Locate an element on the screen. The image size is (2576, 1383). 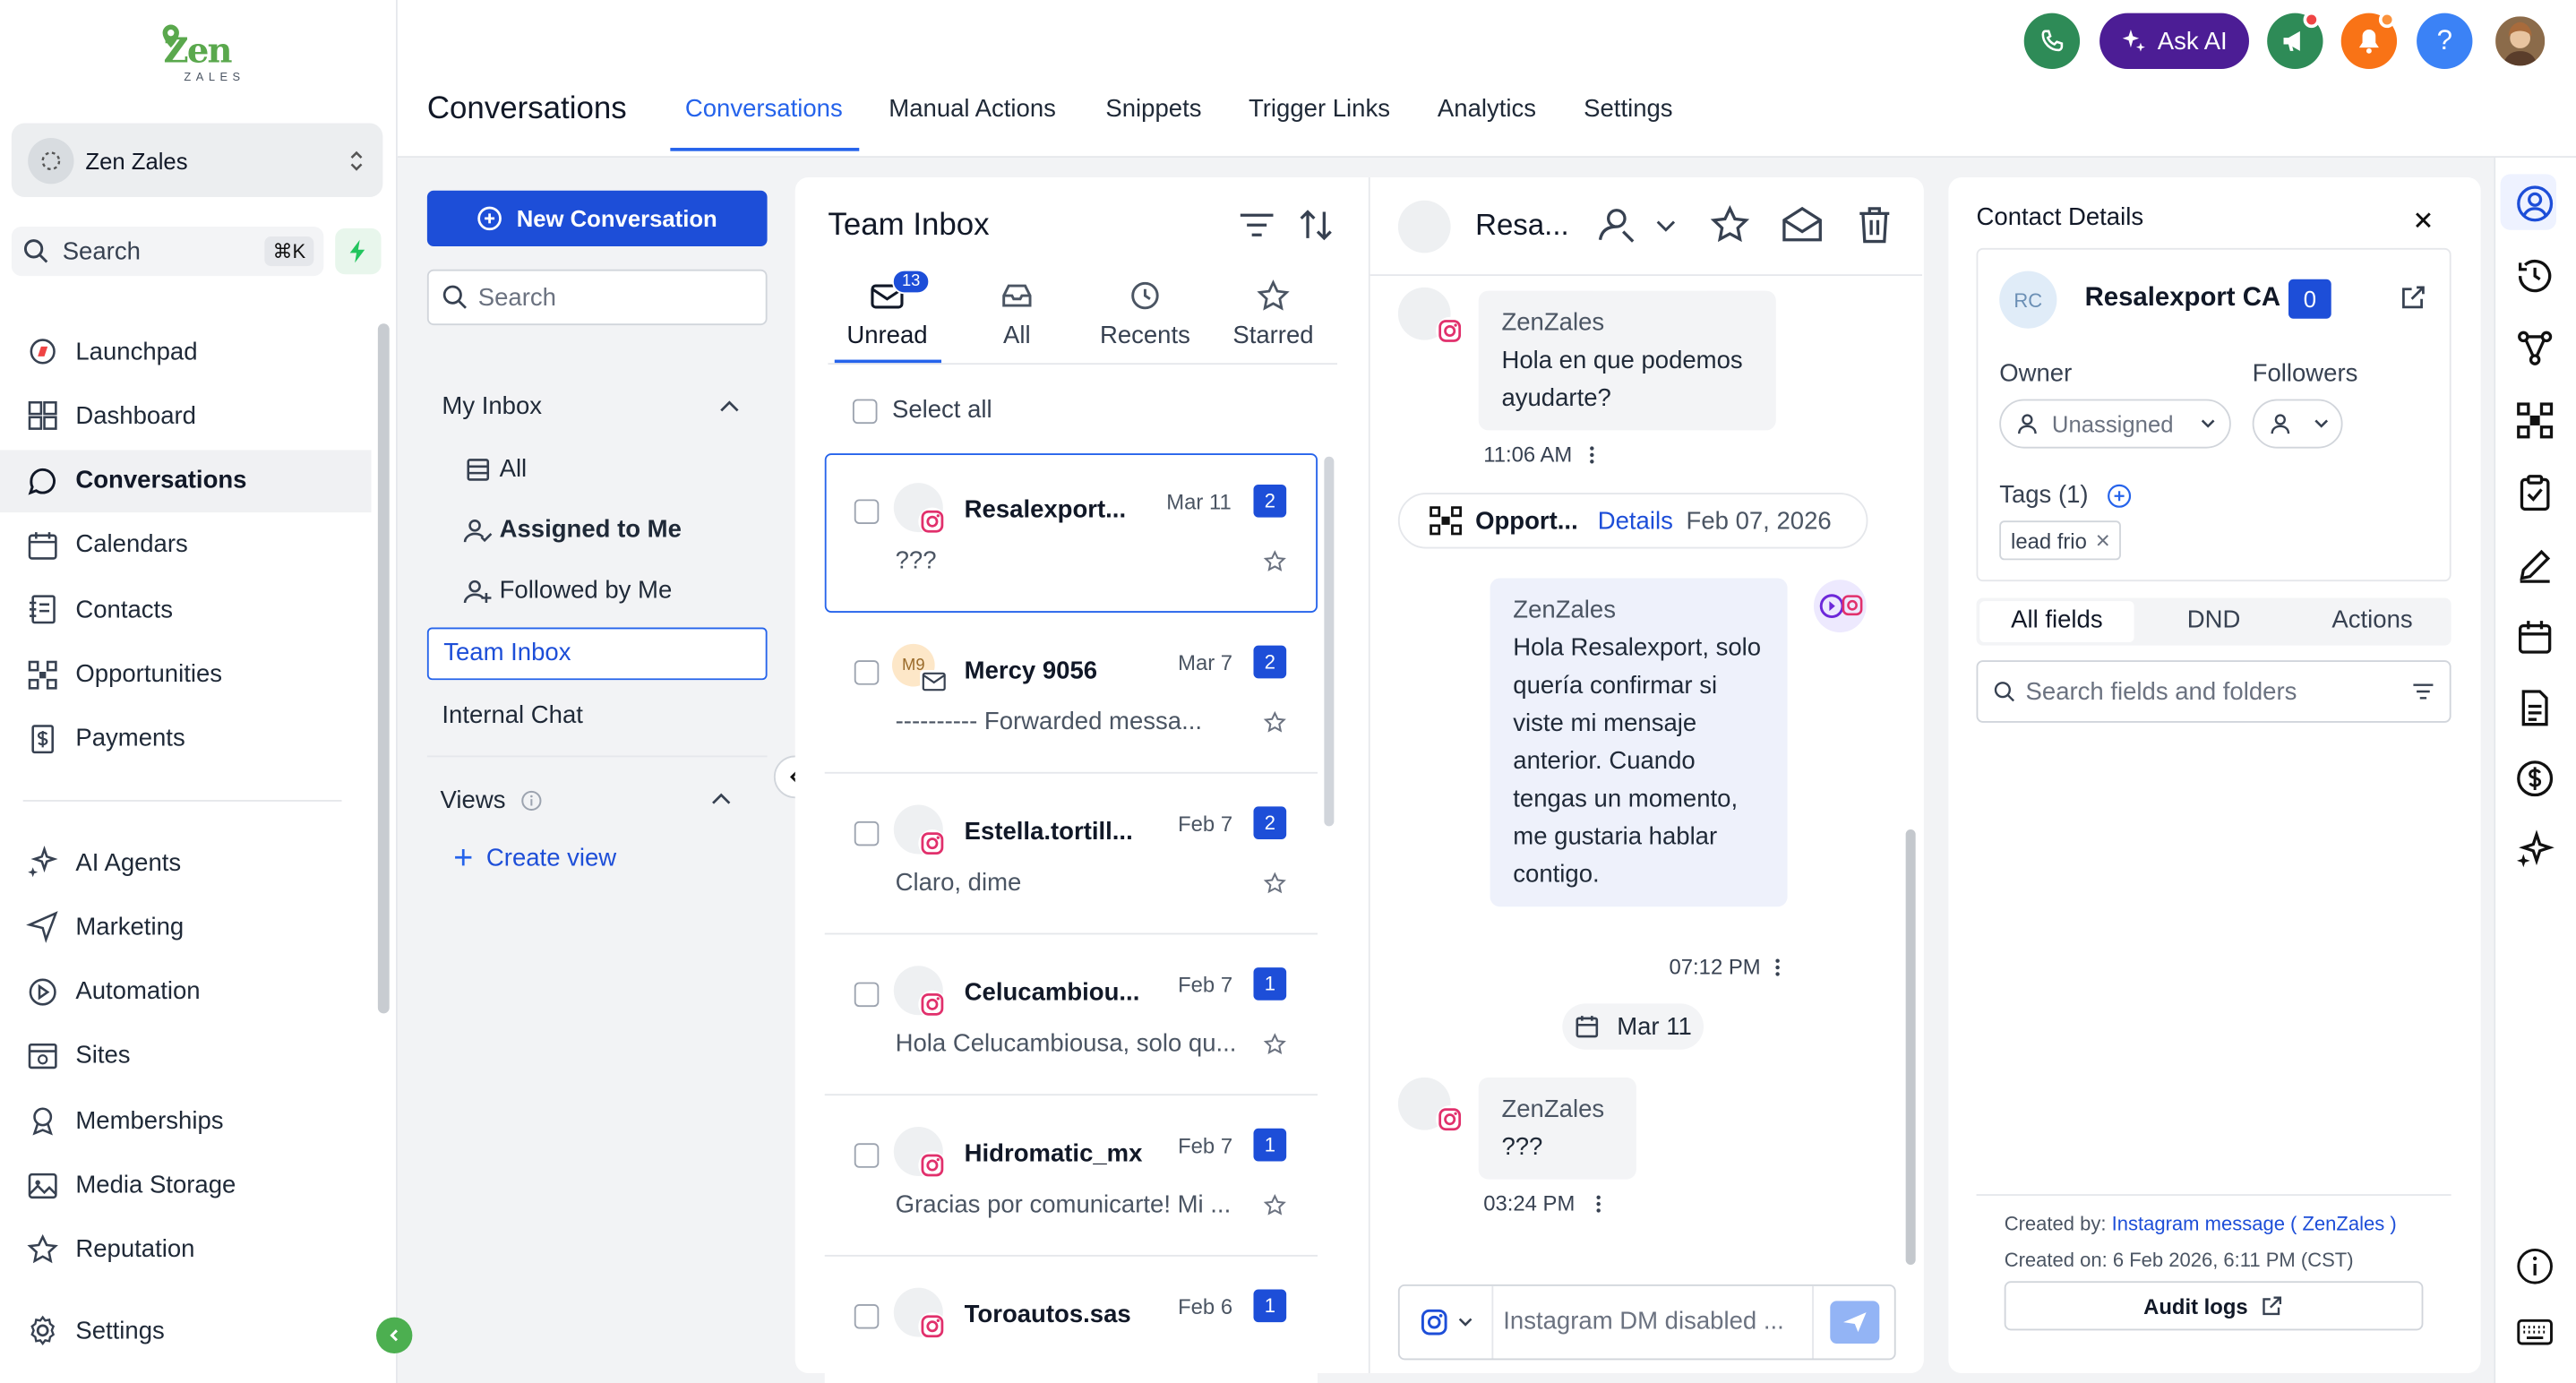
tag-chip: lead frio is located at coordinates (2060, 540).